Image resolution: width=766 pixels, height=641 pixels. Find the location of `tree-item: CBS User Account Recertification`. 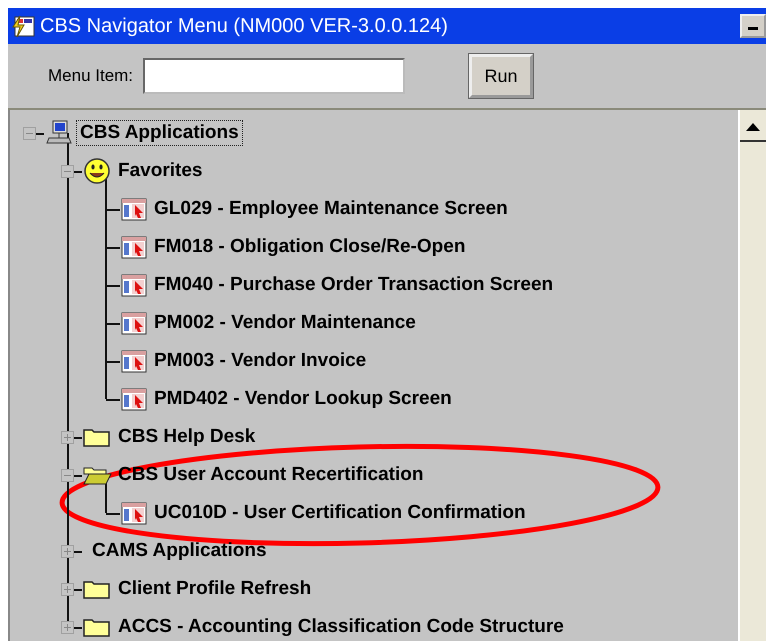

tree-item: CBS User Account Recertification is located at coordinates (271, 475).